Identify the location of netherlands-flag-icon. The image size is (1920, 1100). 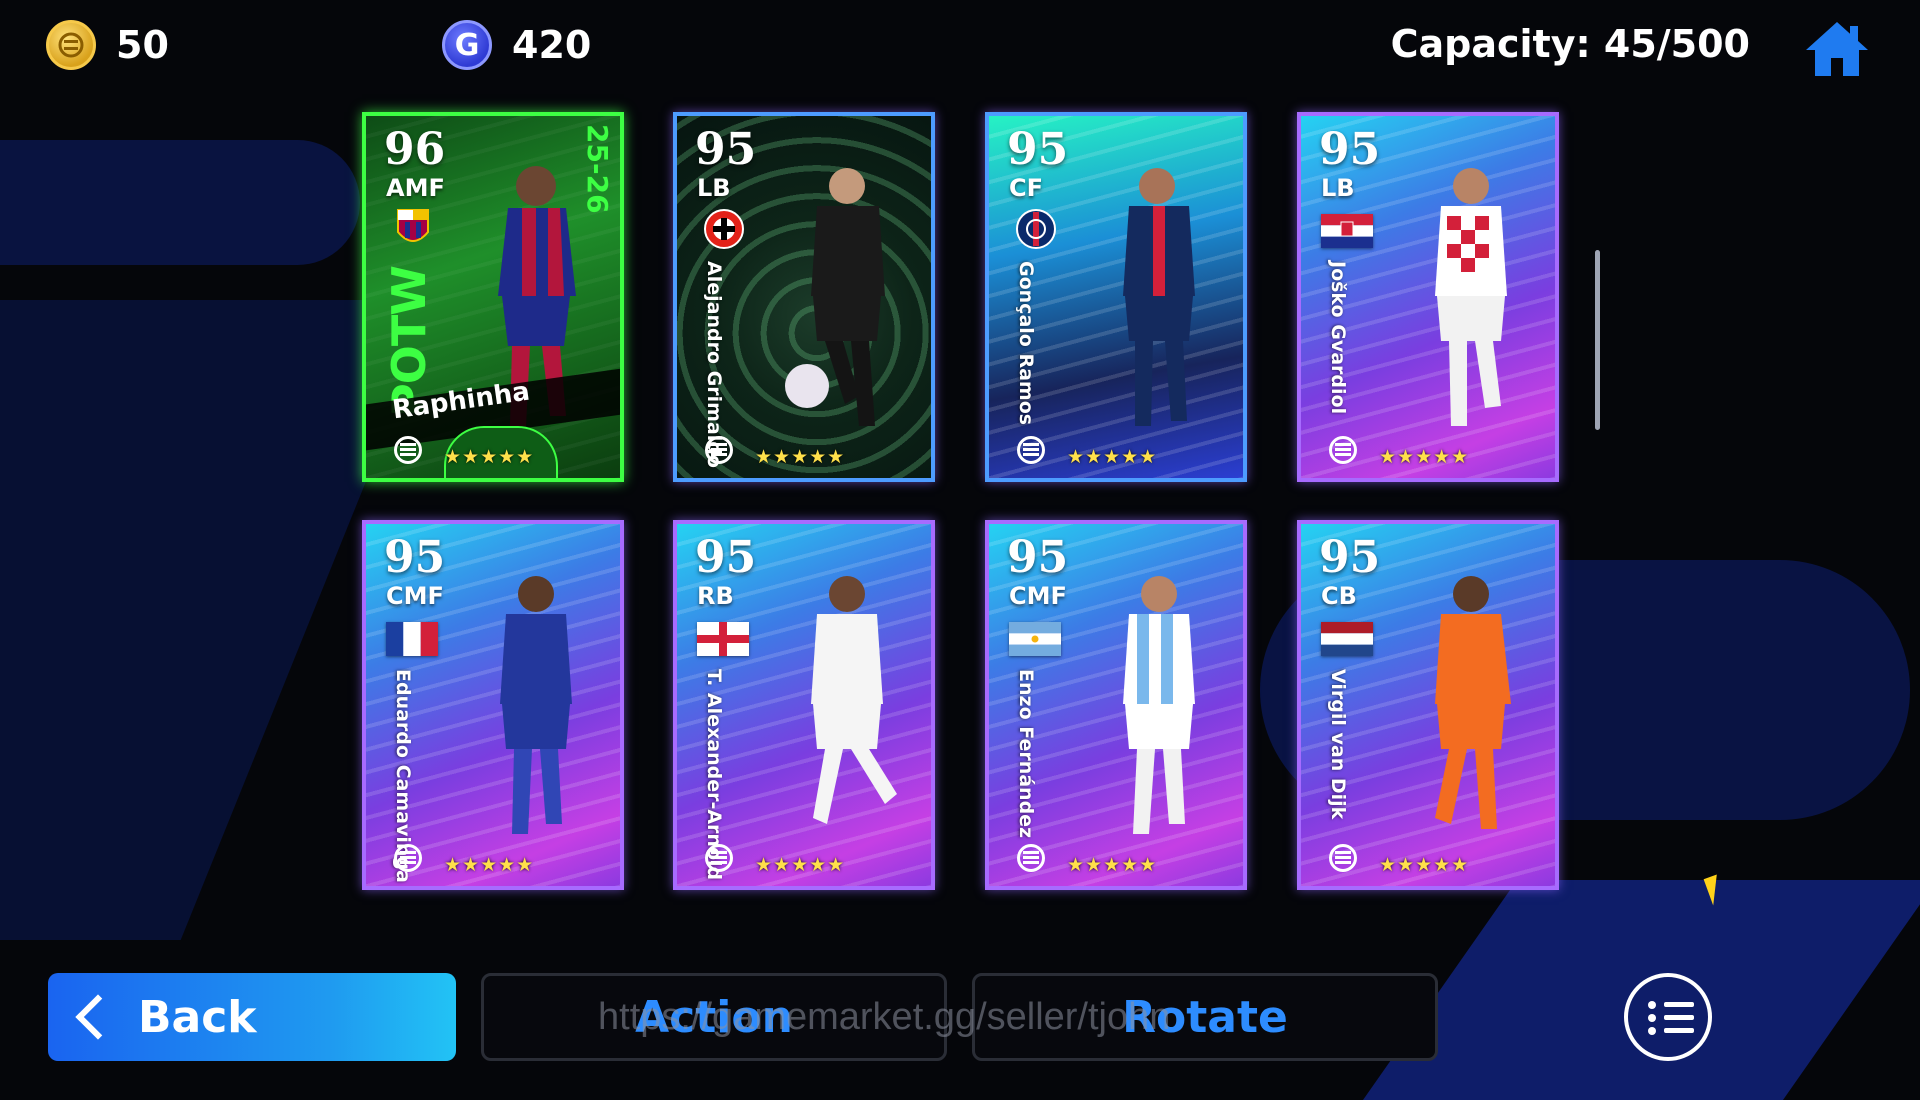
(1347, 639).